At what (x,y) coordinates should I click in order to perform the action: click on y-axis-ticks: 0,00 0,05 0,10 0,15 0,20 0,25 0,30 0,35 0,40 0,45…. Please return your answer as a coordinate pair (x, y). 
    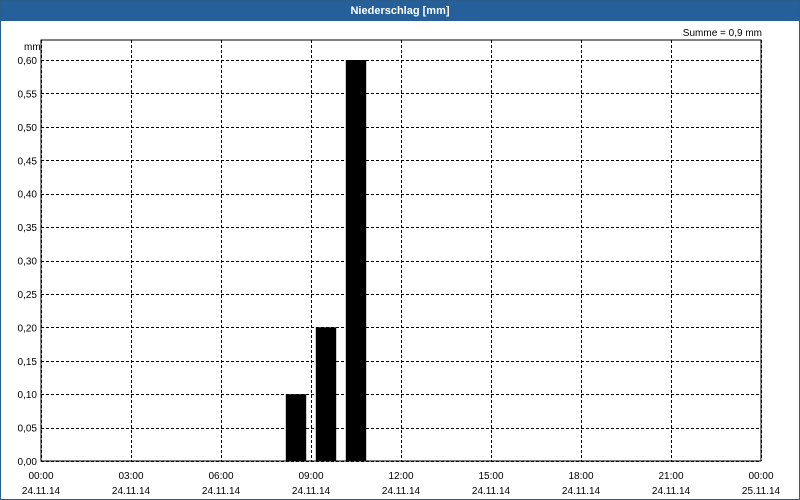
    Looking at the image, I should click on (28, 262).